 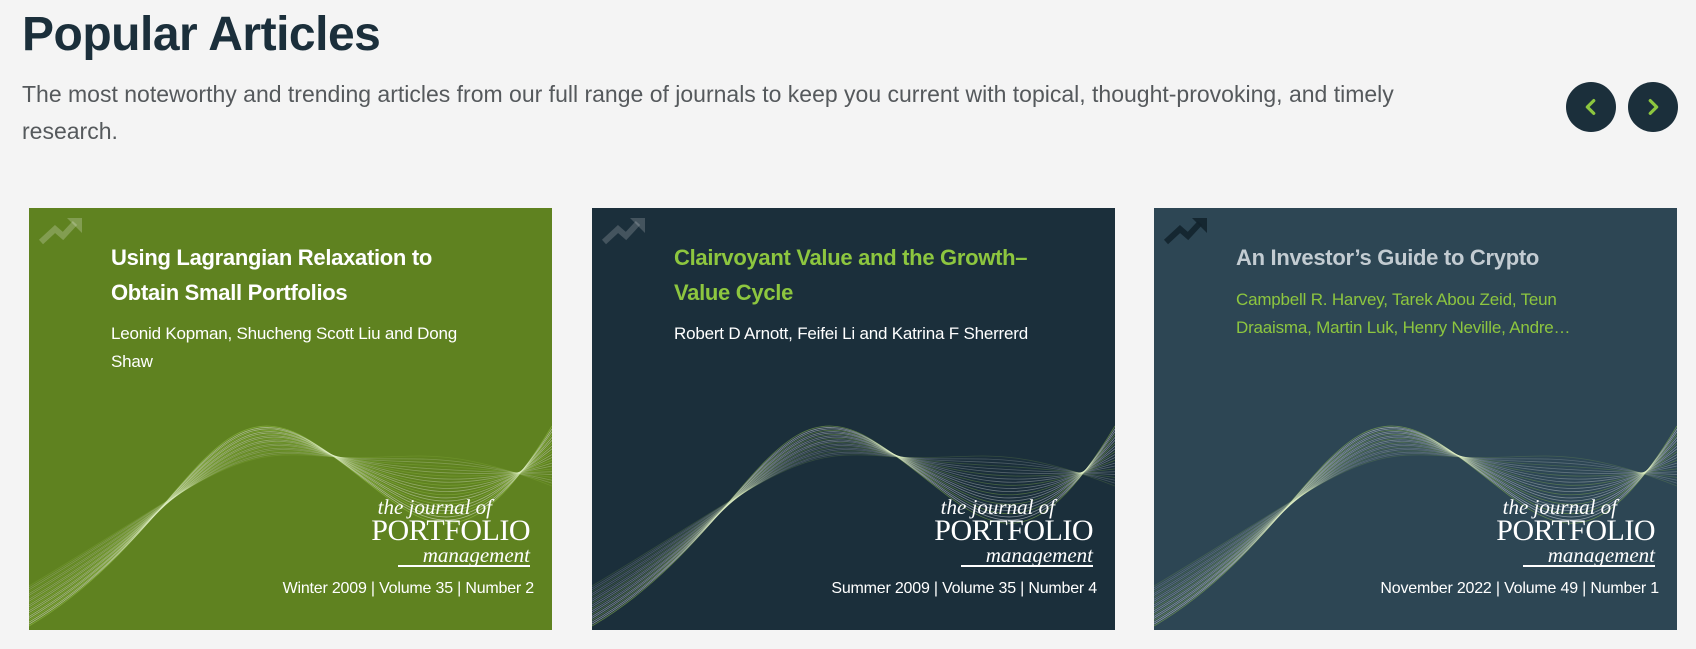 I want to click on article-issue: Summer 2009 | Volume 35 | Number 4, so click(x=964, y=588).